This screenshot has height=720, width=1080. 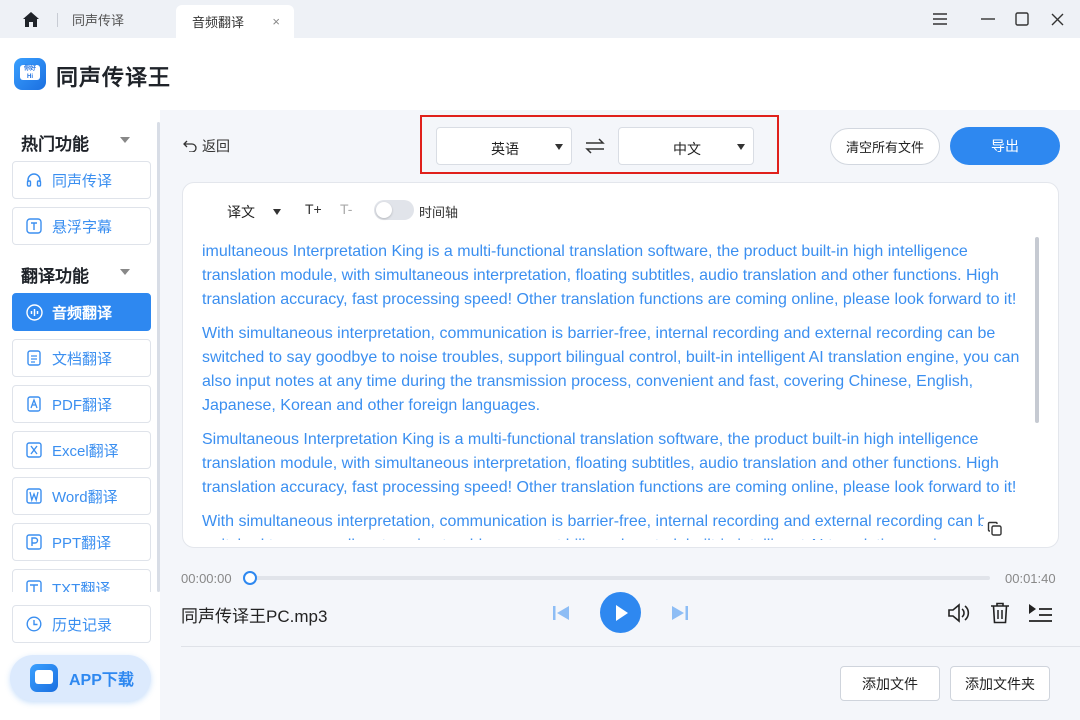 I want to click on font-decrease-icon: T-, so click(x=346, y=209).